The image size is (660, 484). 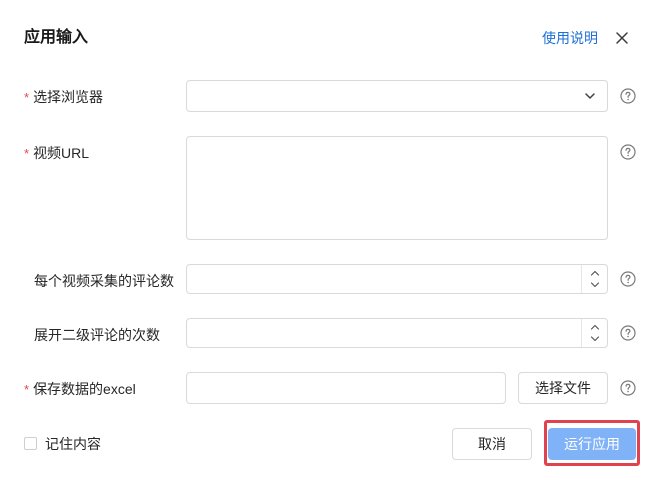 I want to click on usage-help-link: 使用说明, so click(x=570, y=38).